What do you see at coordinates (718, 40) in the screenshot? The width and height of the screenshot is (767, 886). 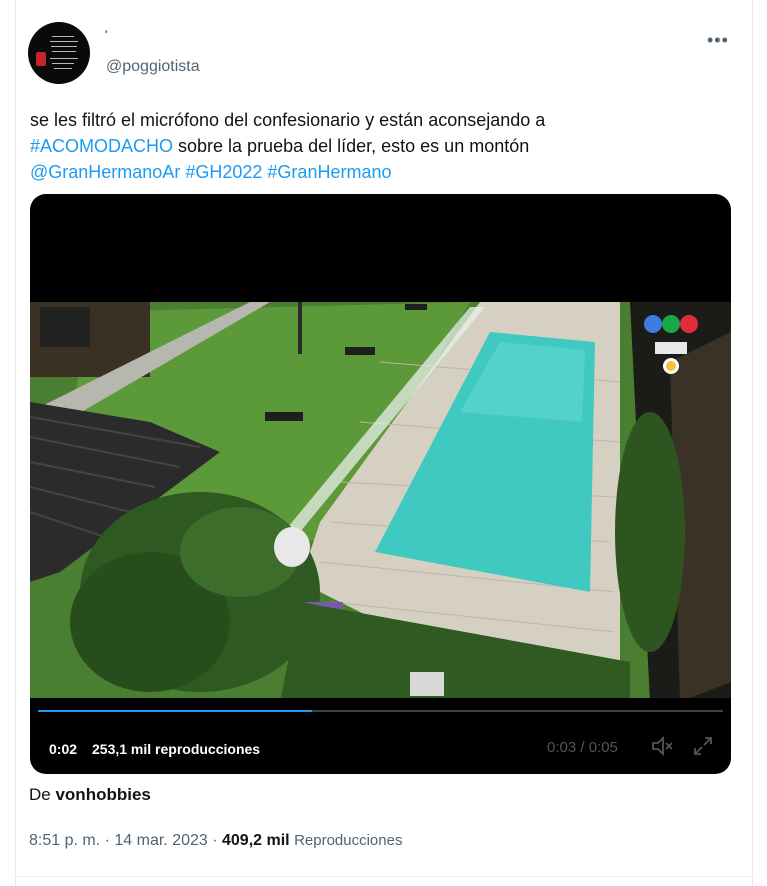 I see `more-options-button: •••` at bounding box center [718, 40].